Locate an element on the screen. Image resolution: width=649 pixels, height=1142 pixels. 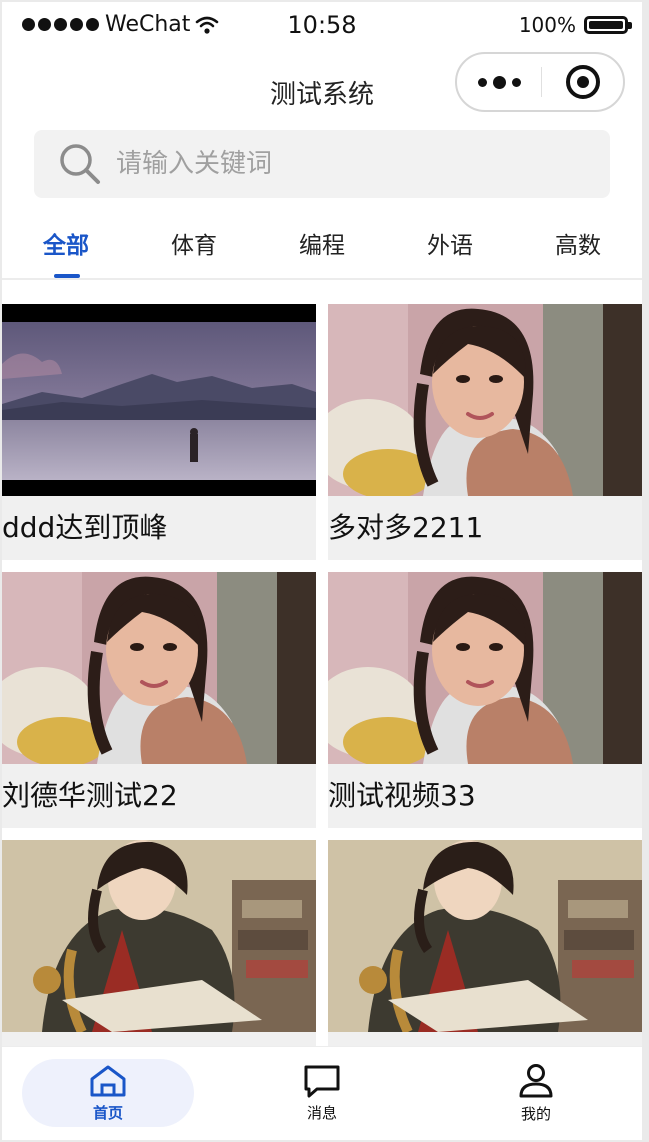
tab-all: 全部 is located at coordinates (66, 252).